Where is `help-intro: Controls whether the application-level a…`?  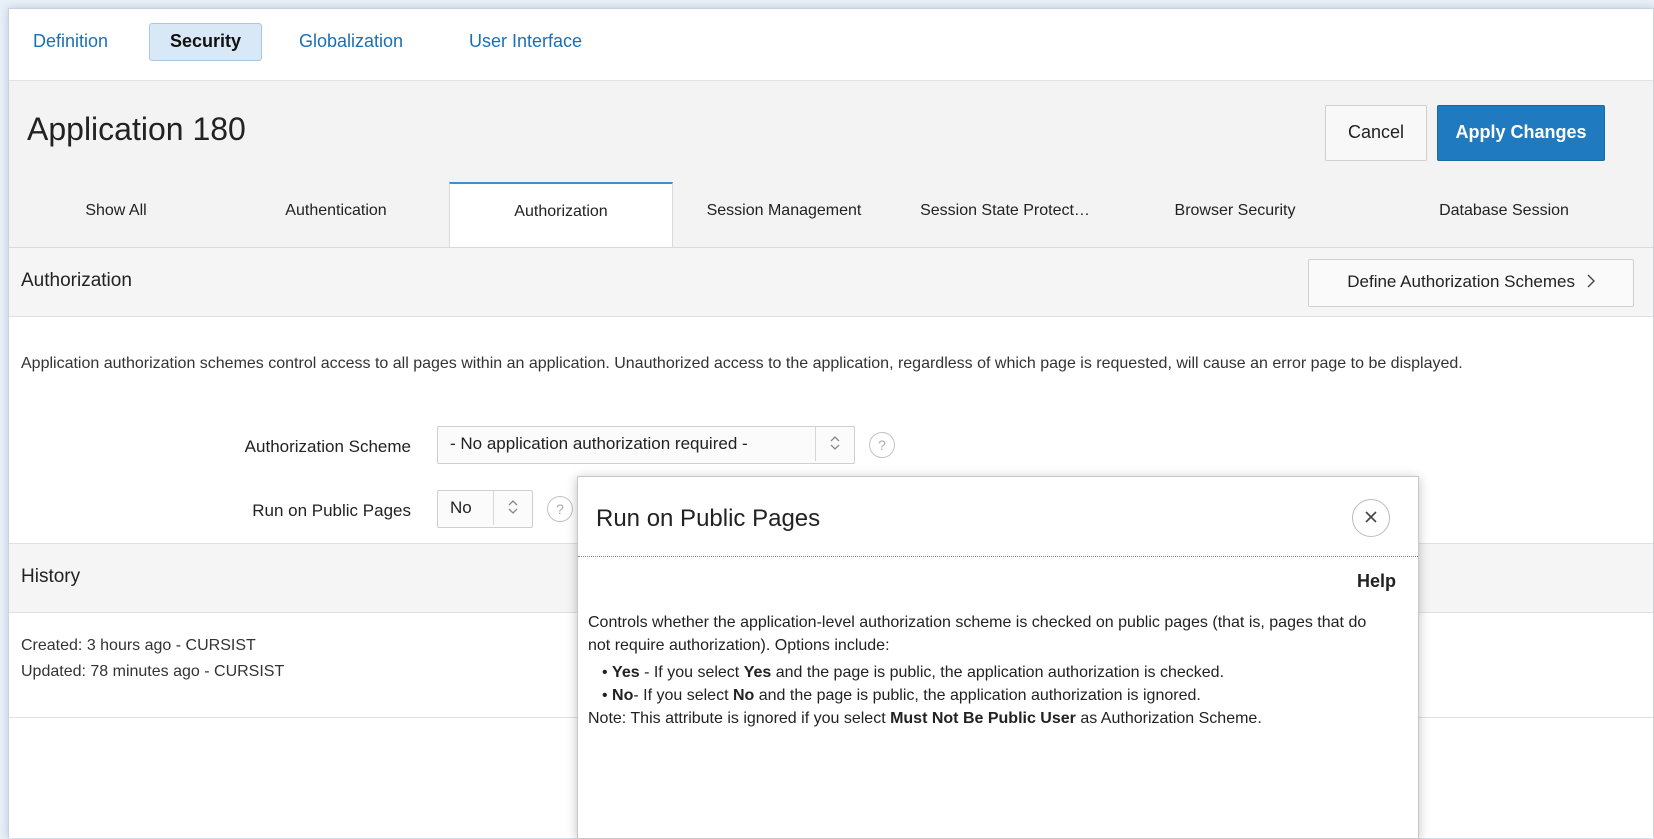 help-intro: Controls whether the application-level a… is located at coordinates (977, 634).